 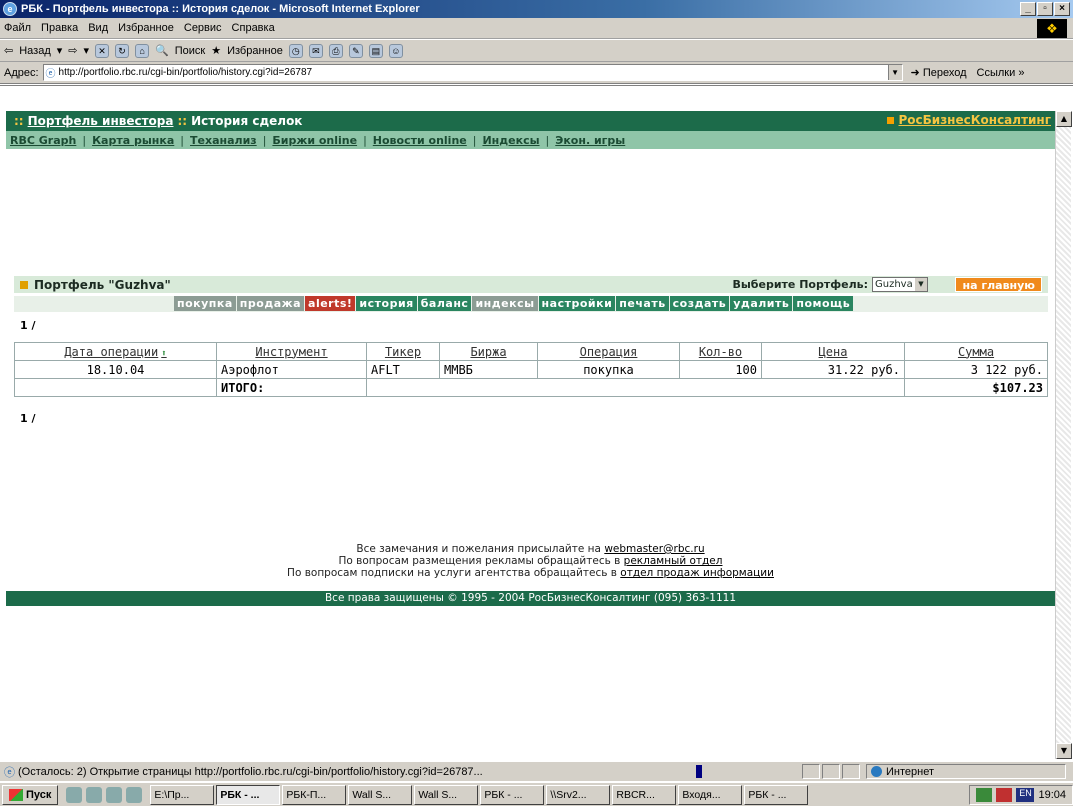 I want to click on status-cell, so click(x=811, y=771).